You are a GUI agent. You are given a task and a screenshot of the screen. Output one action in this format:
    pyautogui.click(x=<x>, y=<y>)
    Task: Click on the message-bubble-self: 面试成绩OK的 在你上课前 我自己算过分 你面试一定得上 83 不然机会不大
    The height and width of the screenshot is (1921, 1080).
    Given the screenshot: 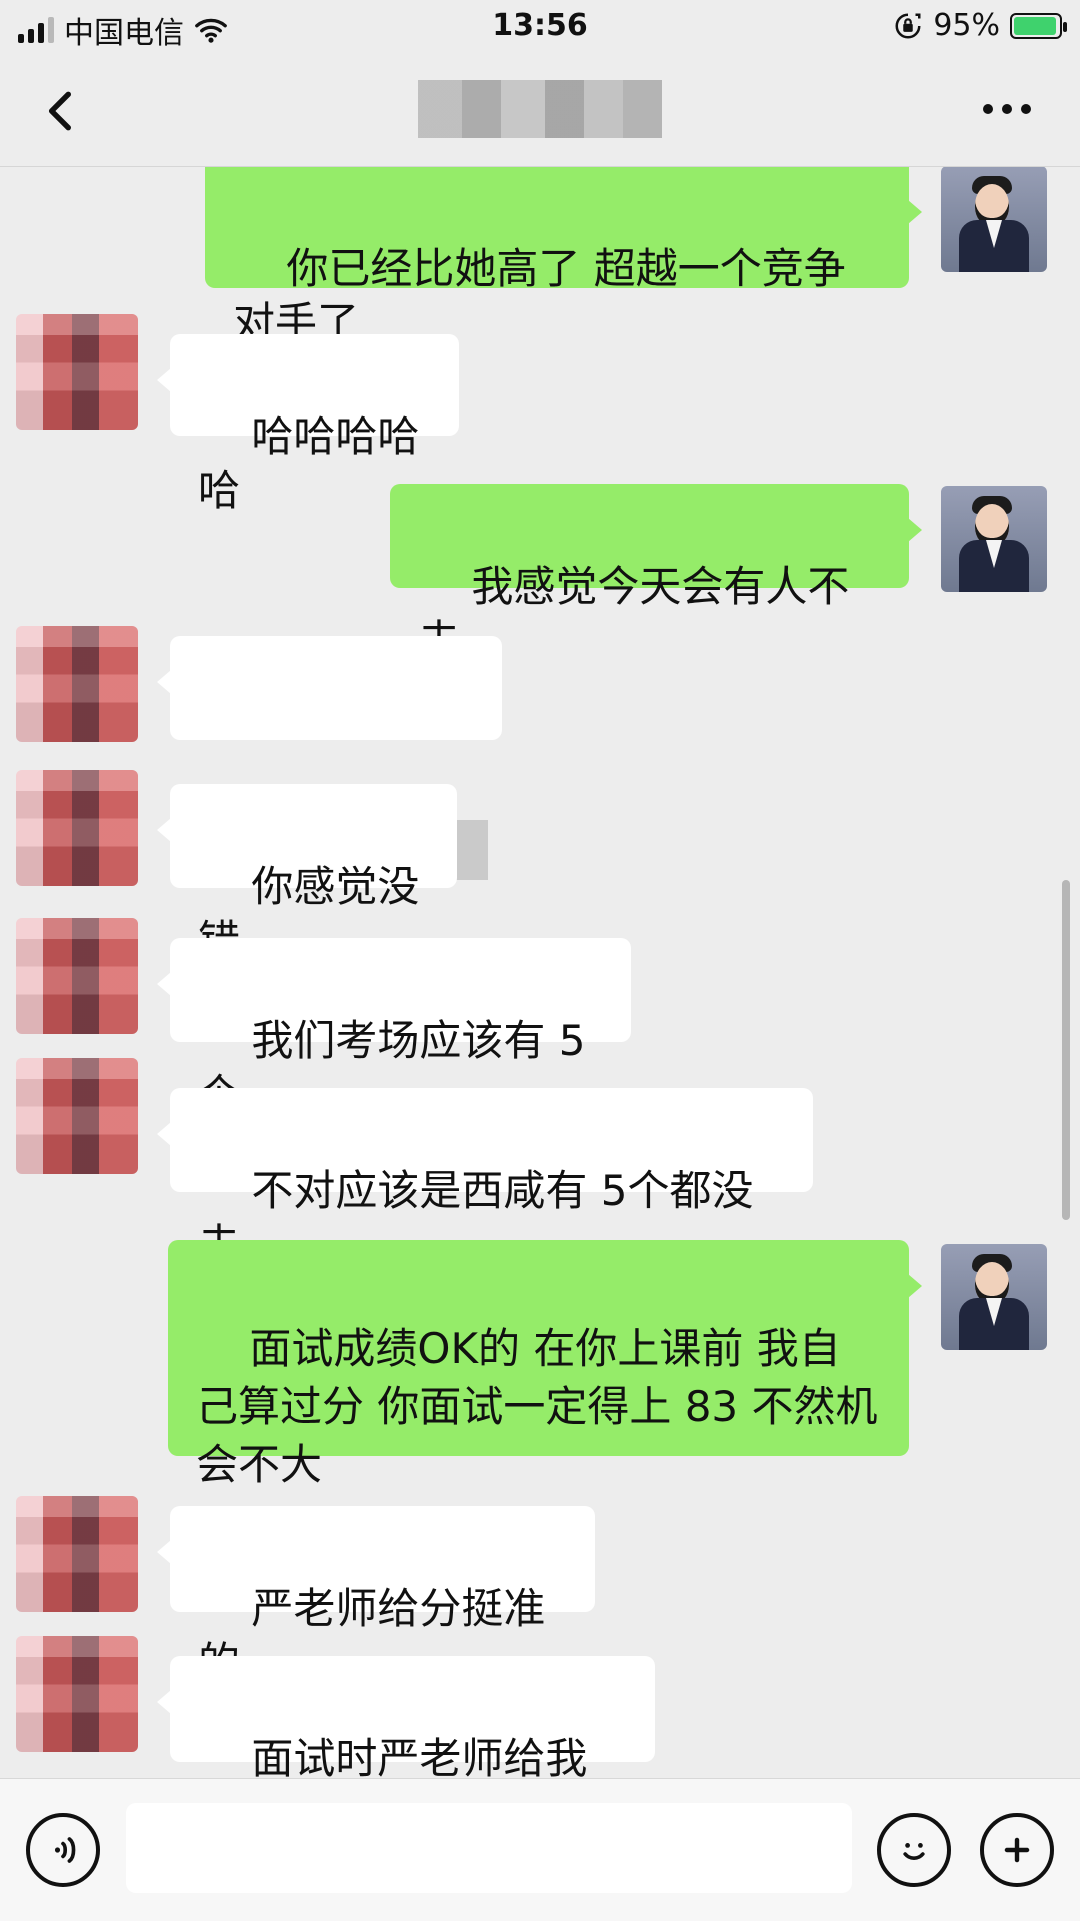 What is the action you would take?
    pyautogui.click(x=545, y=1364)
    